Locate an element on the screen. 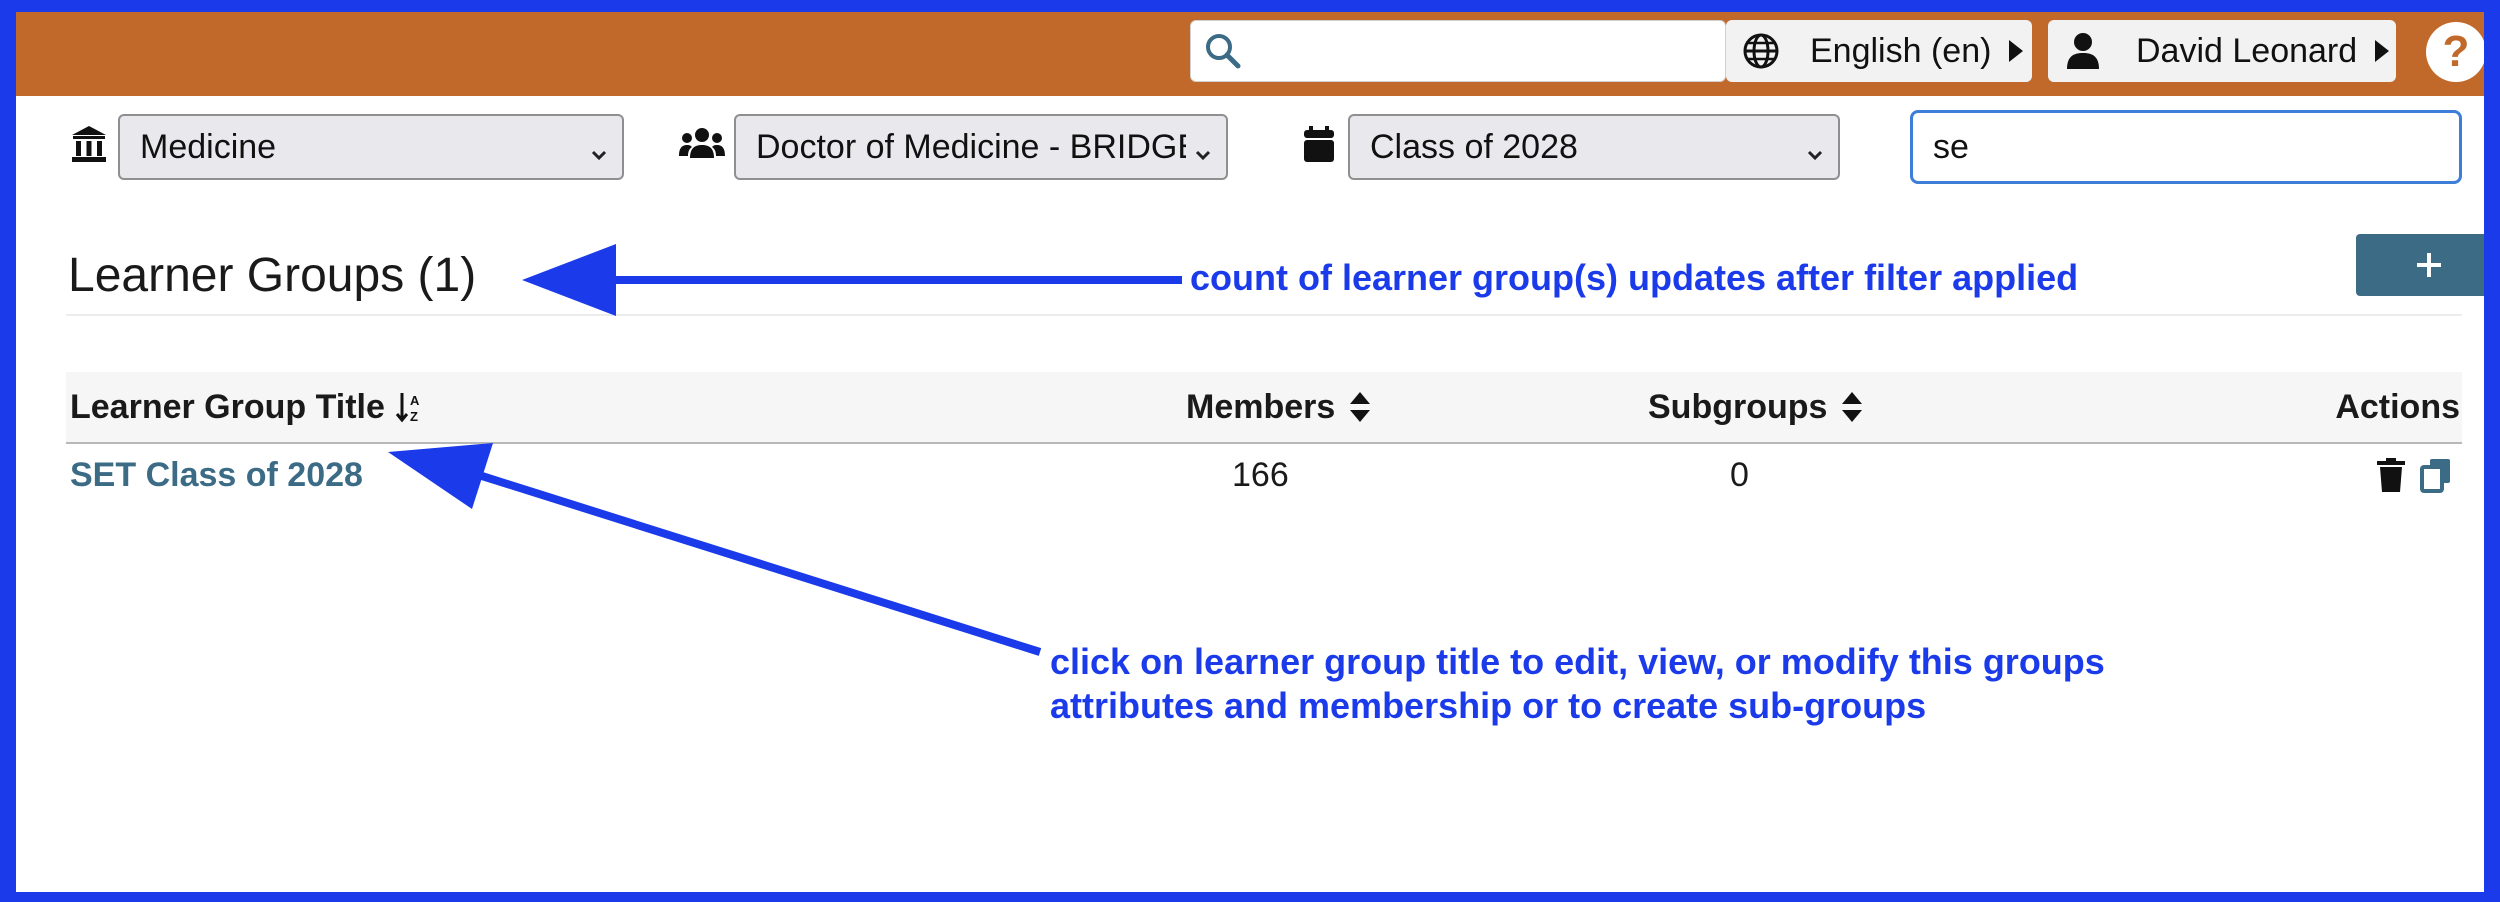  arrow-to-group-link is located at coordinates (715, 549).